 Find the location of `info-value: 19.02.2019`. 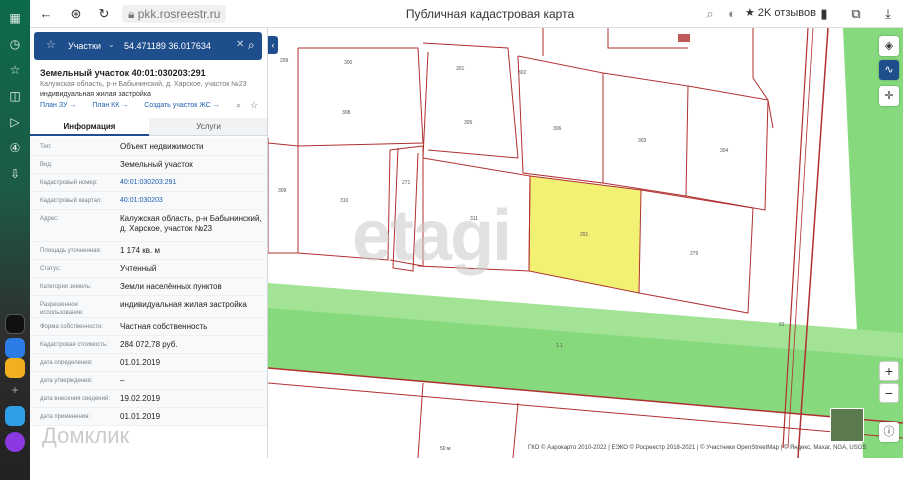

info-value: 19.02.2019 is located at coordinates (140, 398).